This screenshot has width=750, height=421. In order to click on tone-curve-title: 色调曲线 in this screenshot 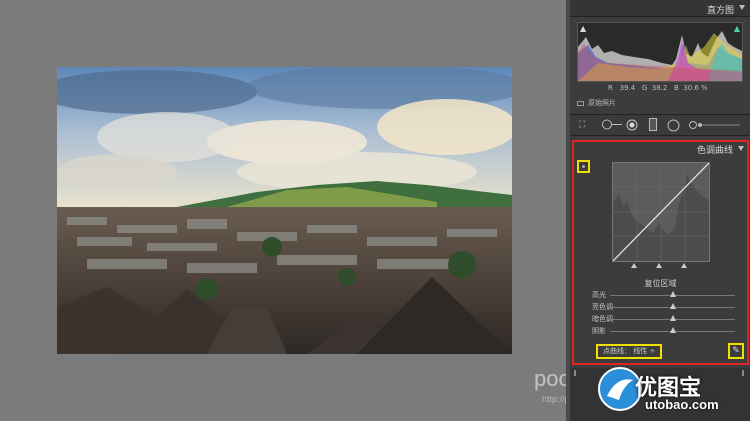, I will do `click(714, 151)`.